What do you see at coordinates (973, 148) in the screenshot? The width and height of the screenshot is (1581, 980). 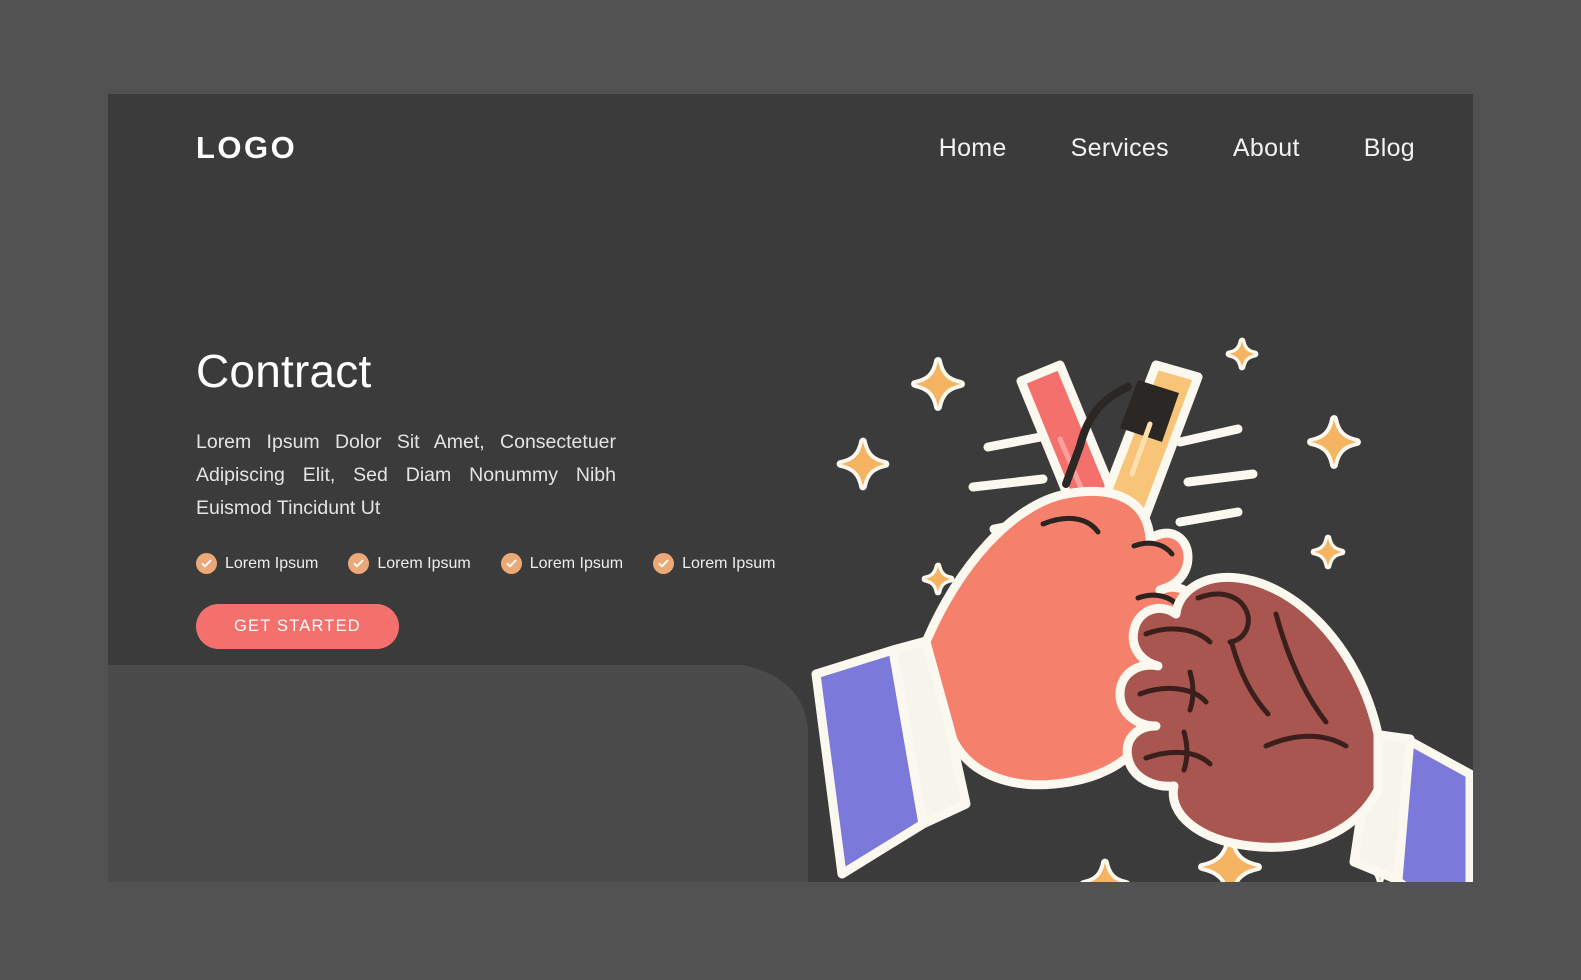 I see `nav-item-home: Home` at bounding box center [973, 148].